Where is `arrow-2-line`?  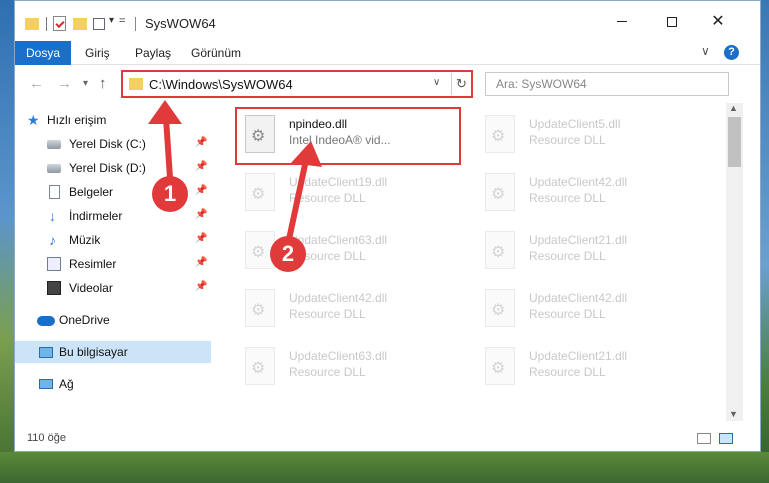
arrow-2-line is located at coordinates (297, 202).